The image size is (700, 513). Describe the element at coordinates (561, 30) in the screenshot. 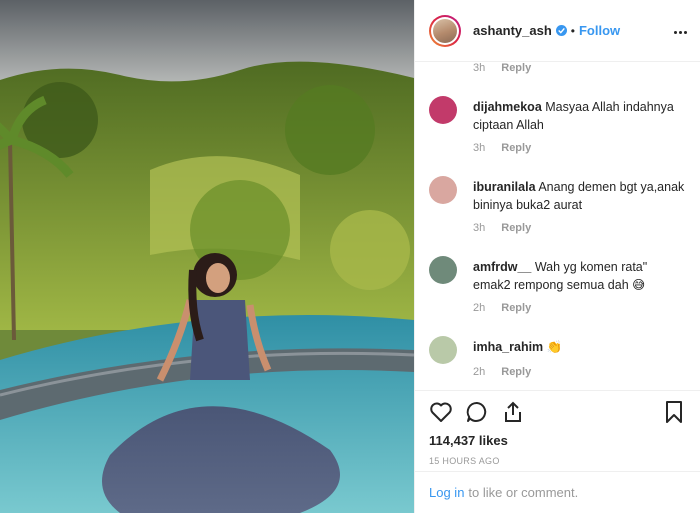

I see `verified-badge-icon` at that location.